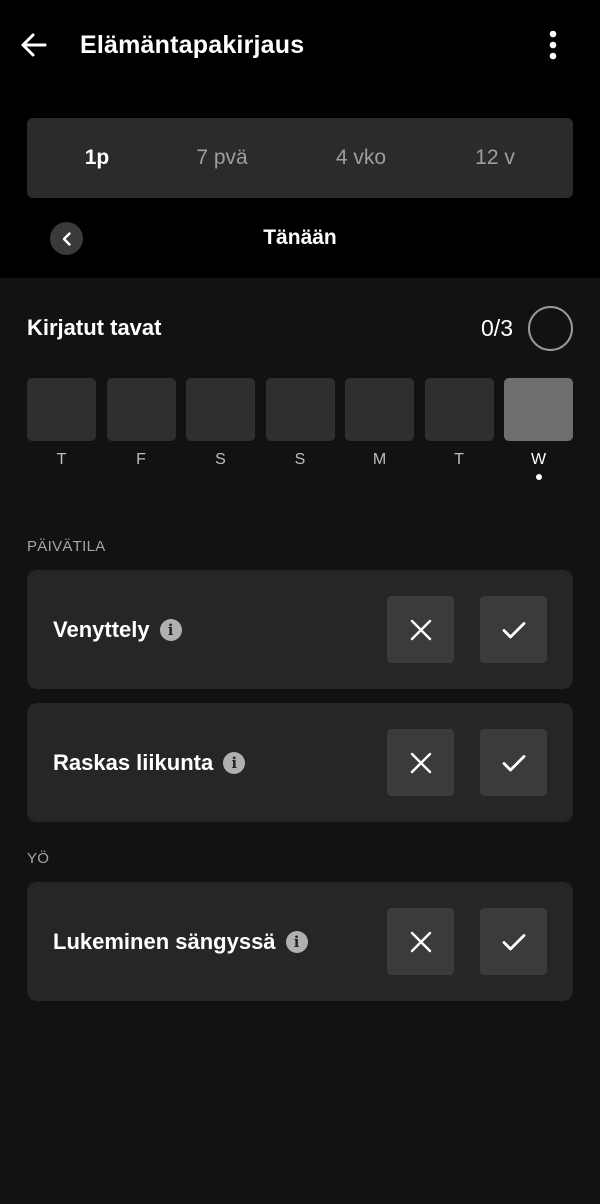 Image resolution: width=600 pixels, height=1204 pixels. Describe the element at coordinates (300, 629) in the screenshot. I see `habit-card: Venyttely i` at that location.